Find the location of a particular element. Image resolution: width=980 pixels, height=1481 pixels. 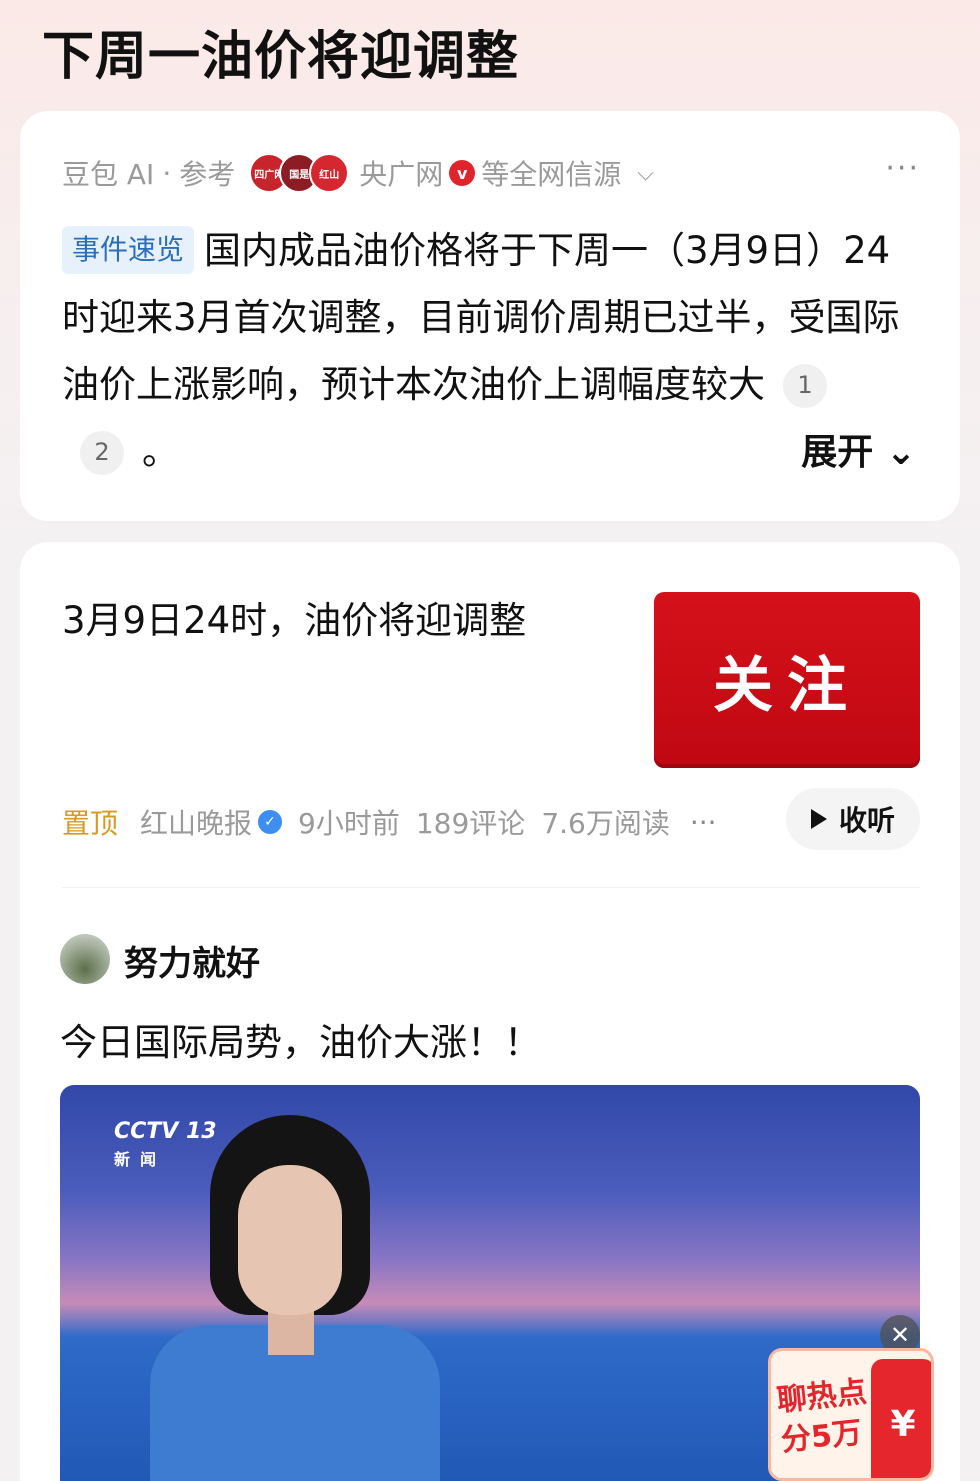

publish-time: 9小时前 is located at coordinates (349, 823).